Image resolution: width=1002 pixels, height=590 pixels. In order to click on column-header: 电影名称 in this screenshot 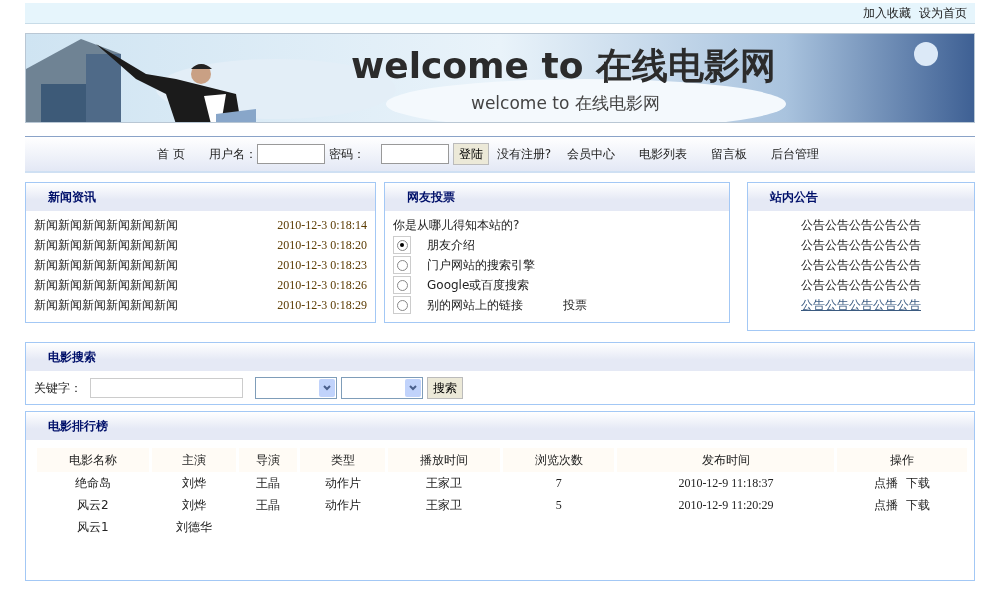, I will do `click(93, 460)`.